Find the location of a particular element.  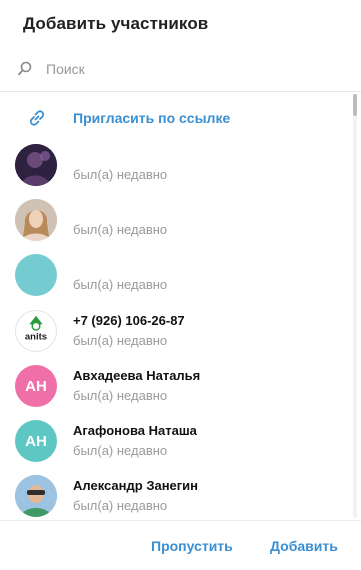

search-bar is located at coordinates (180, 69).